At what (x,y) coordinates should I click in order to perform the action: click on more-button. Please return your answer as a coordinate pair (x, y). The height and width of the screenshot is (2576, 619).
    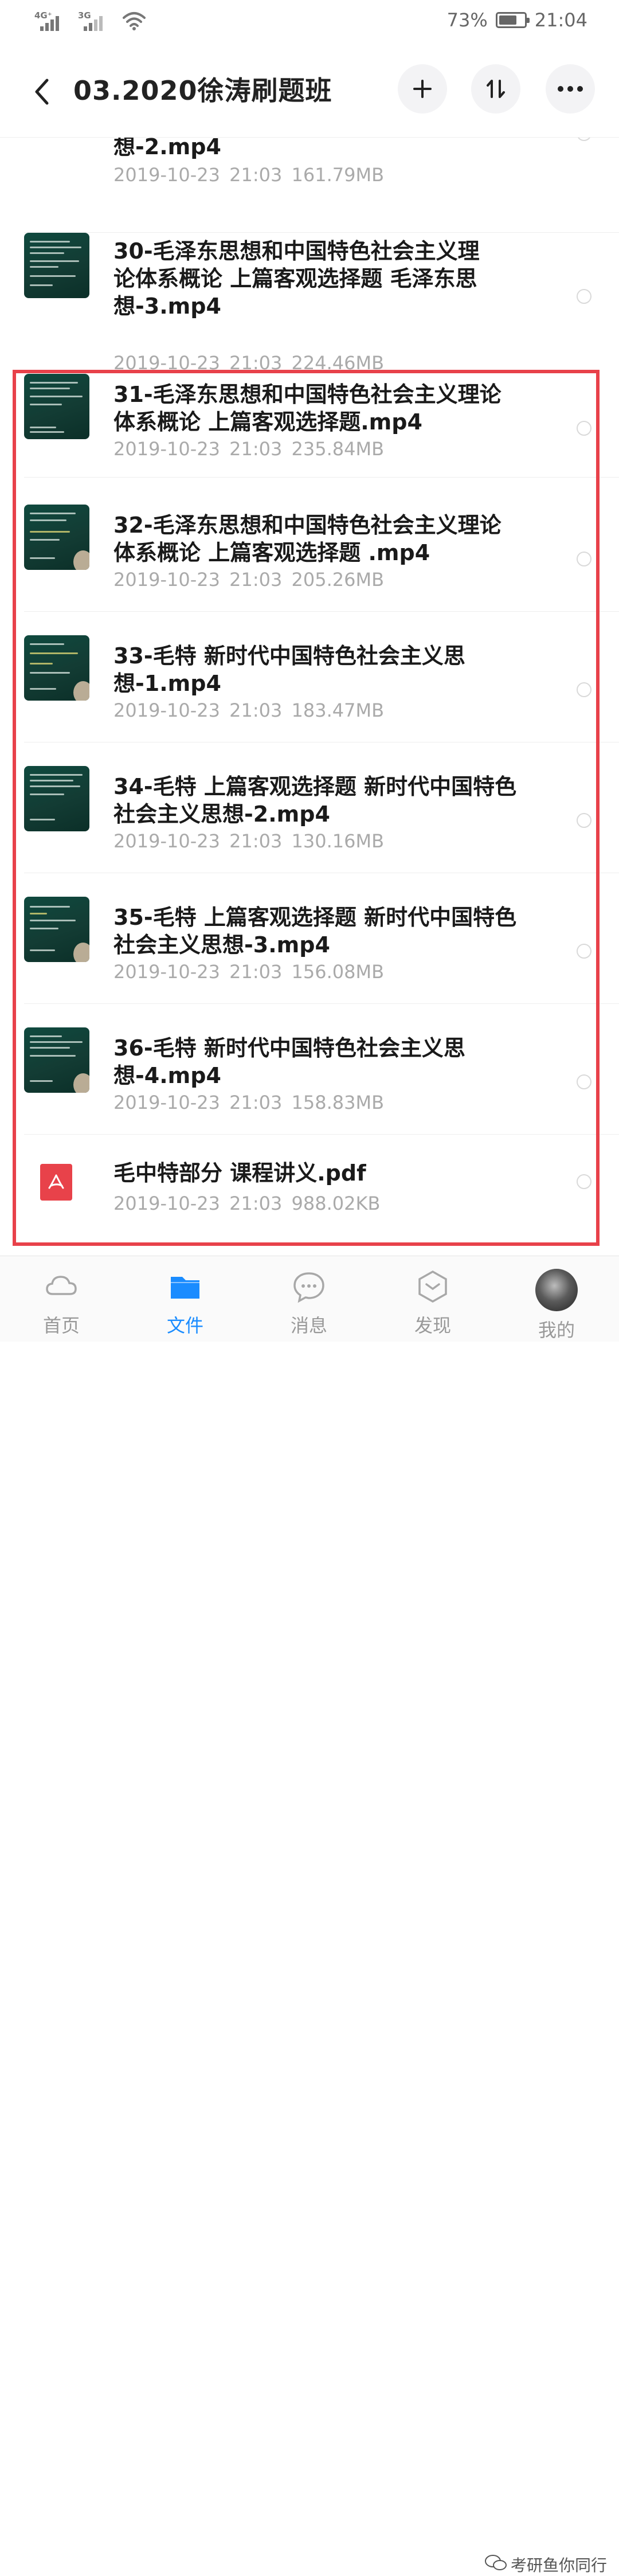
    Looking at the image, I should click on (570, 89).